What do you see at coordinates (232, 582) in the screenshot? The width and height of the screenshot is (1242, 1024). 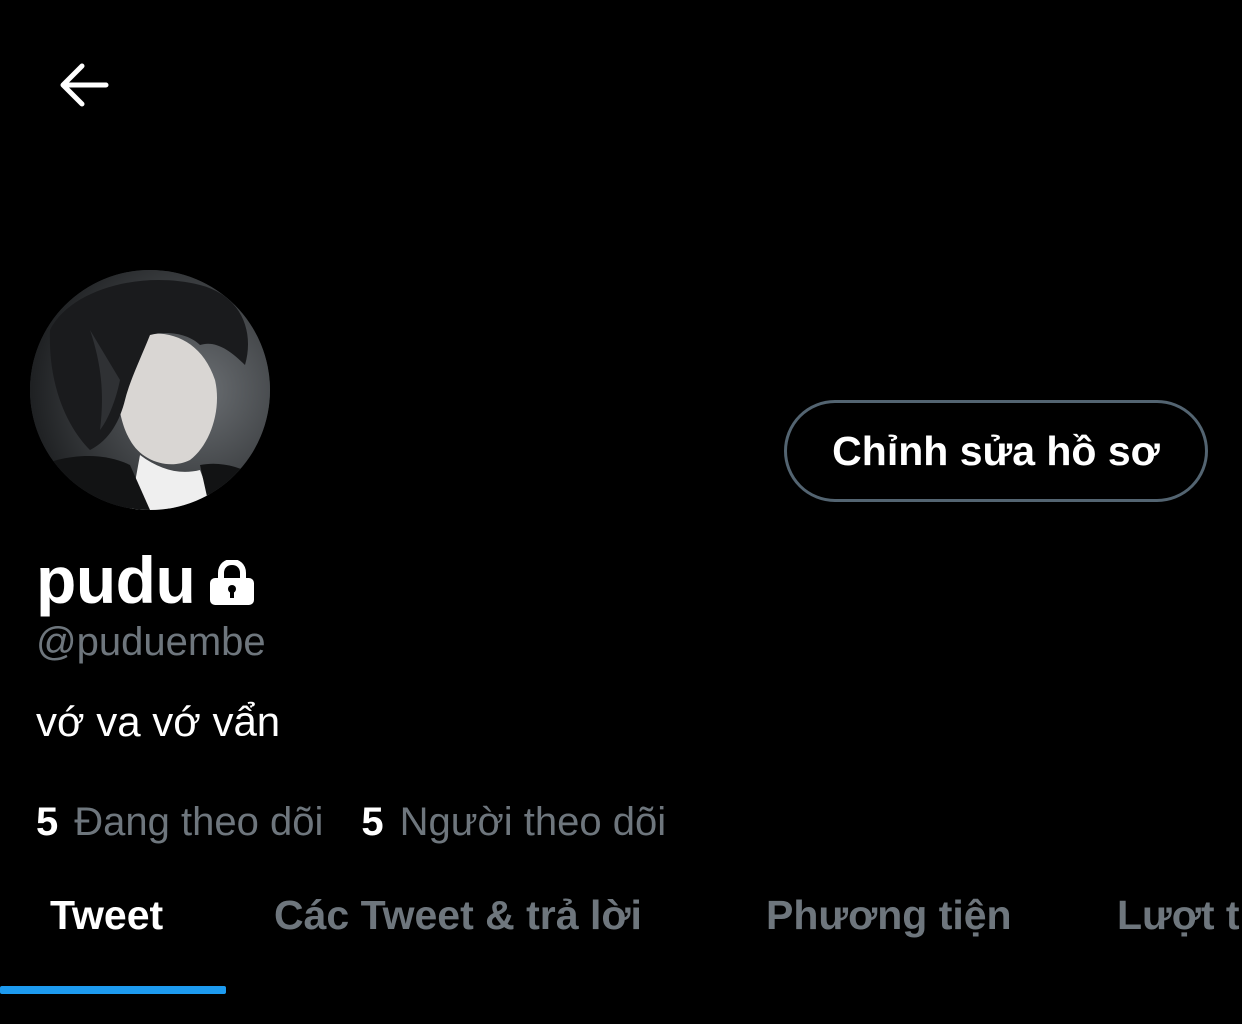 I see `lock-icon` at bounding box center [232, 582].